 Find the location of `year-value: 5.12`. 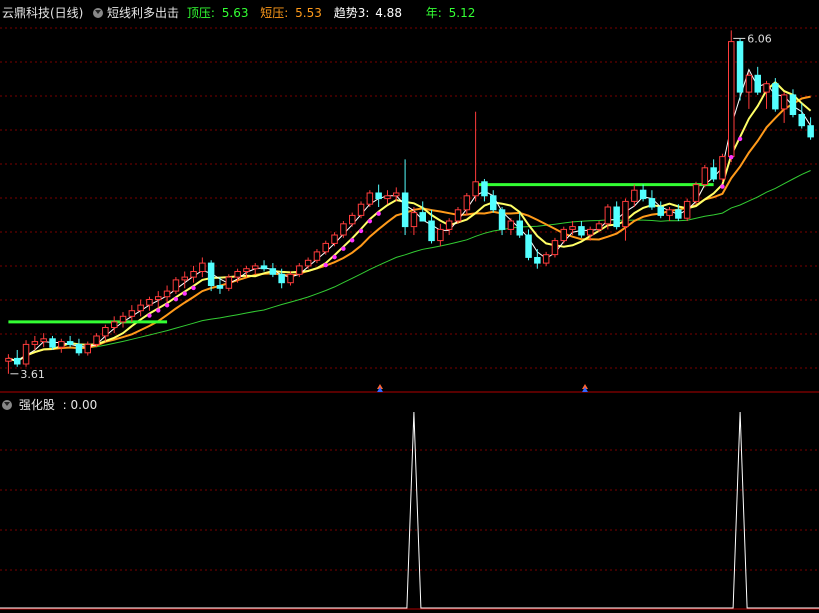

year-value: 5.12 is located at coordinates (462, 13).